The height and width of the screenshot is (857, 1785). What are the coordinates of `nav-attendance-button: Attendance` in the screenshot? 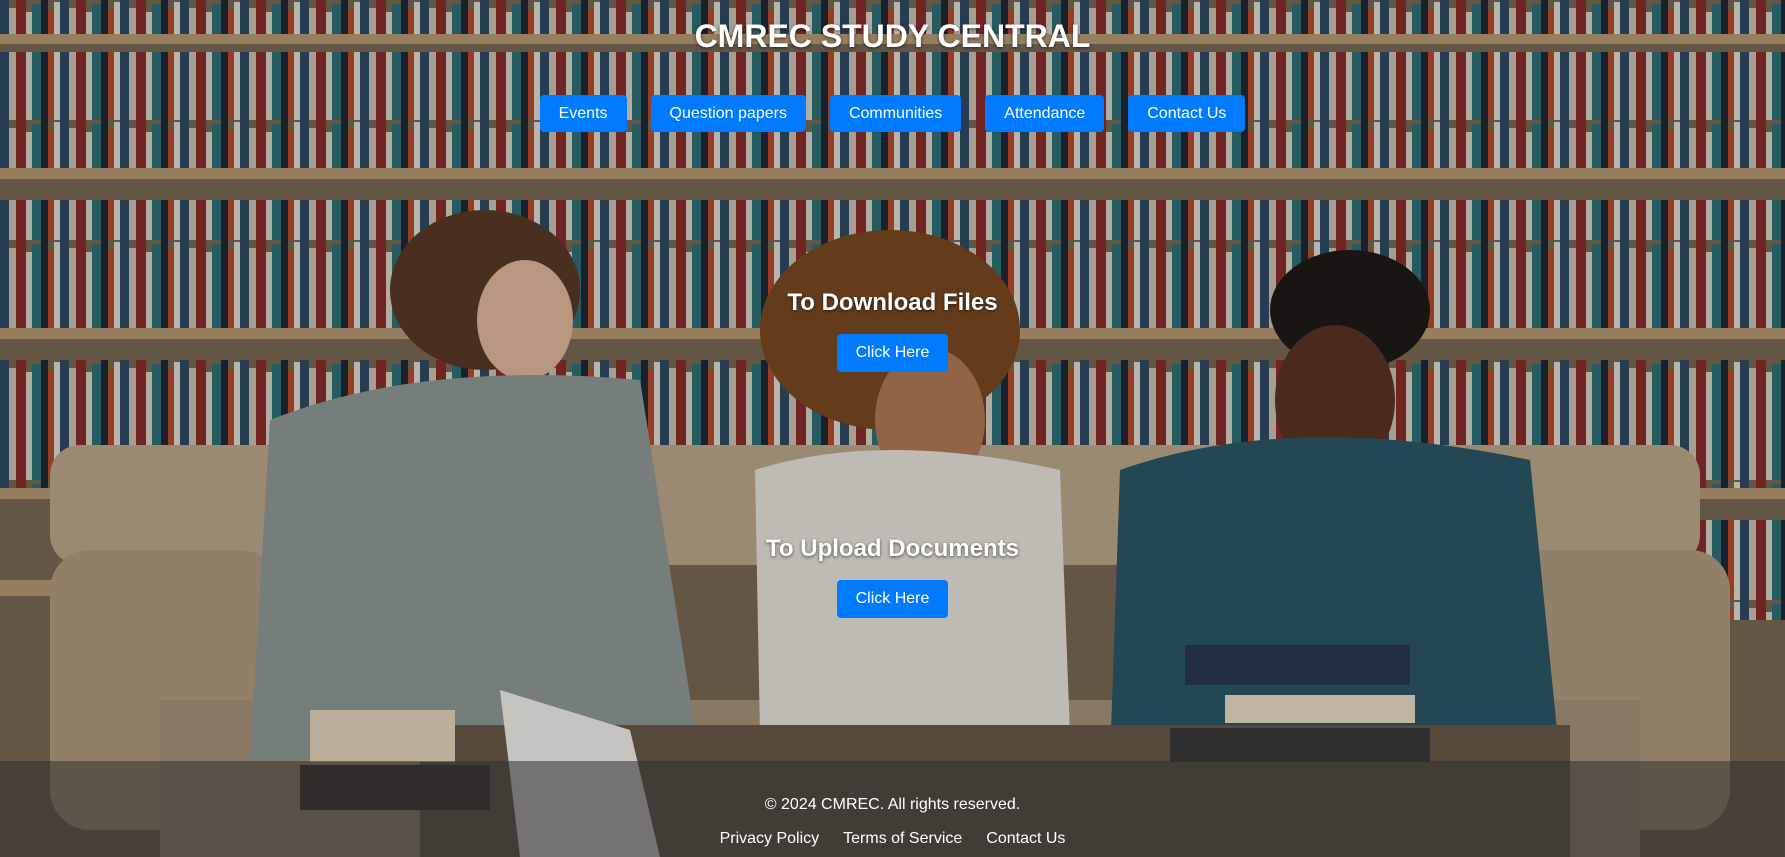 It's located at (1045, 113).